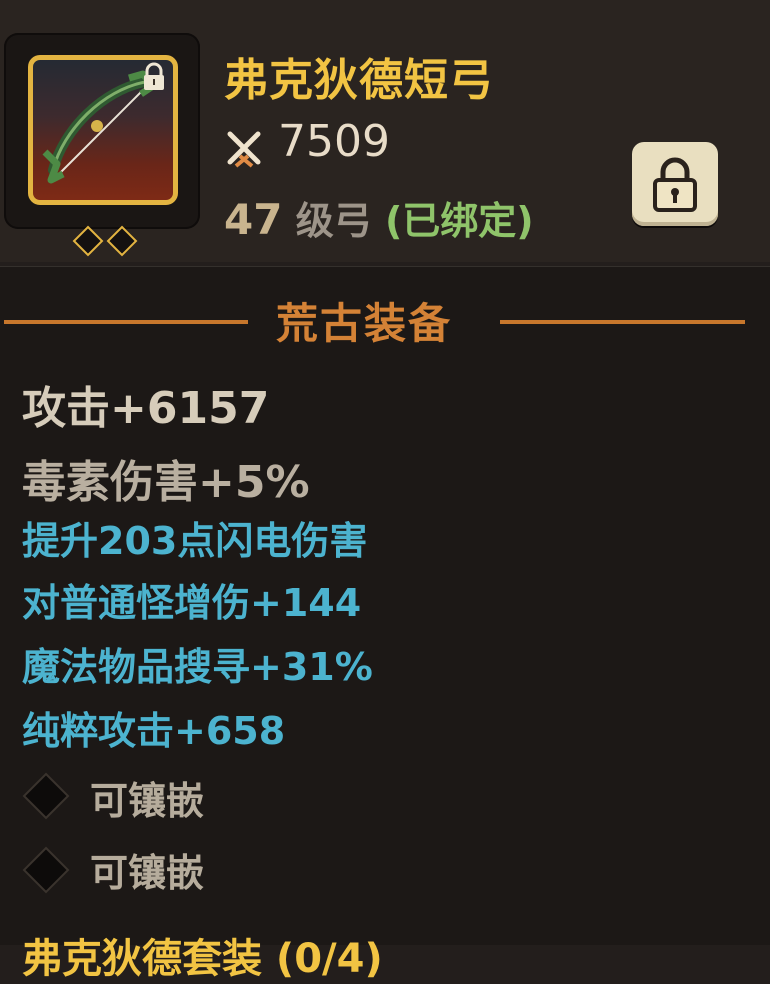 This screenshot has width=770, height=984. What do you see at coordinates (126, 322) in the screenshot?
I see `section-divider-left` at bounding box center [126, 322].